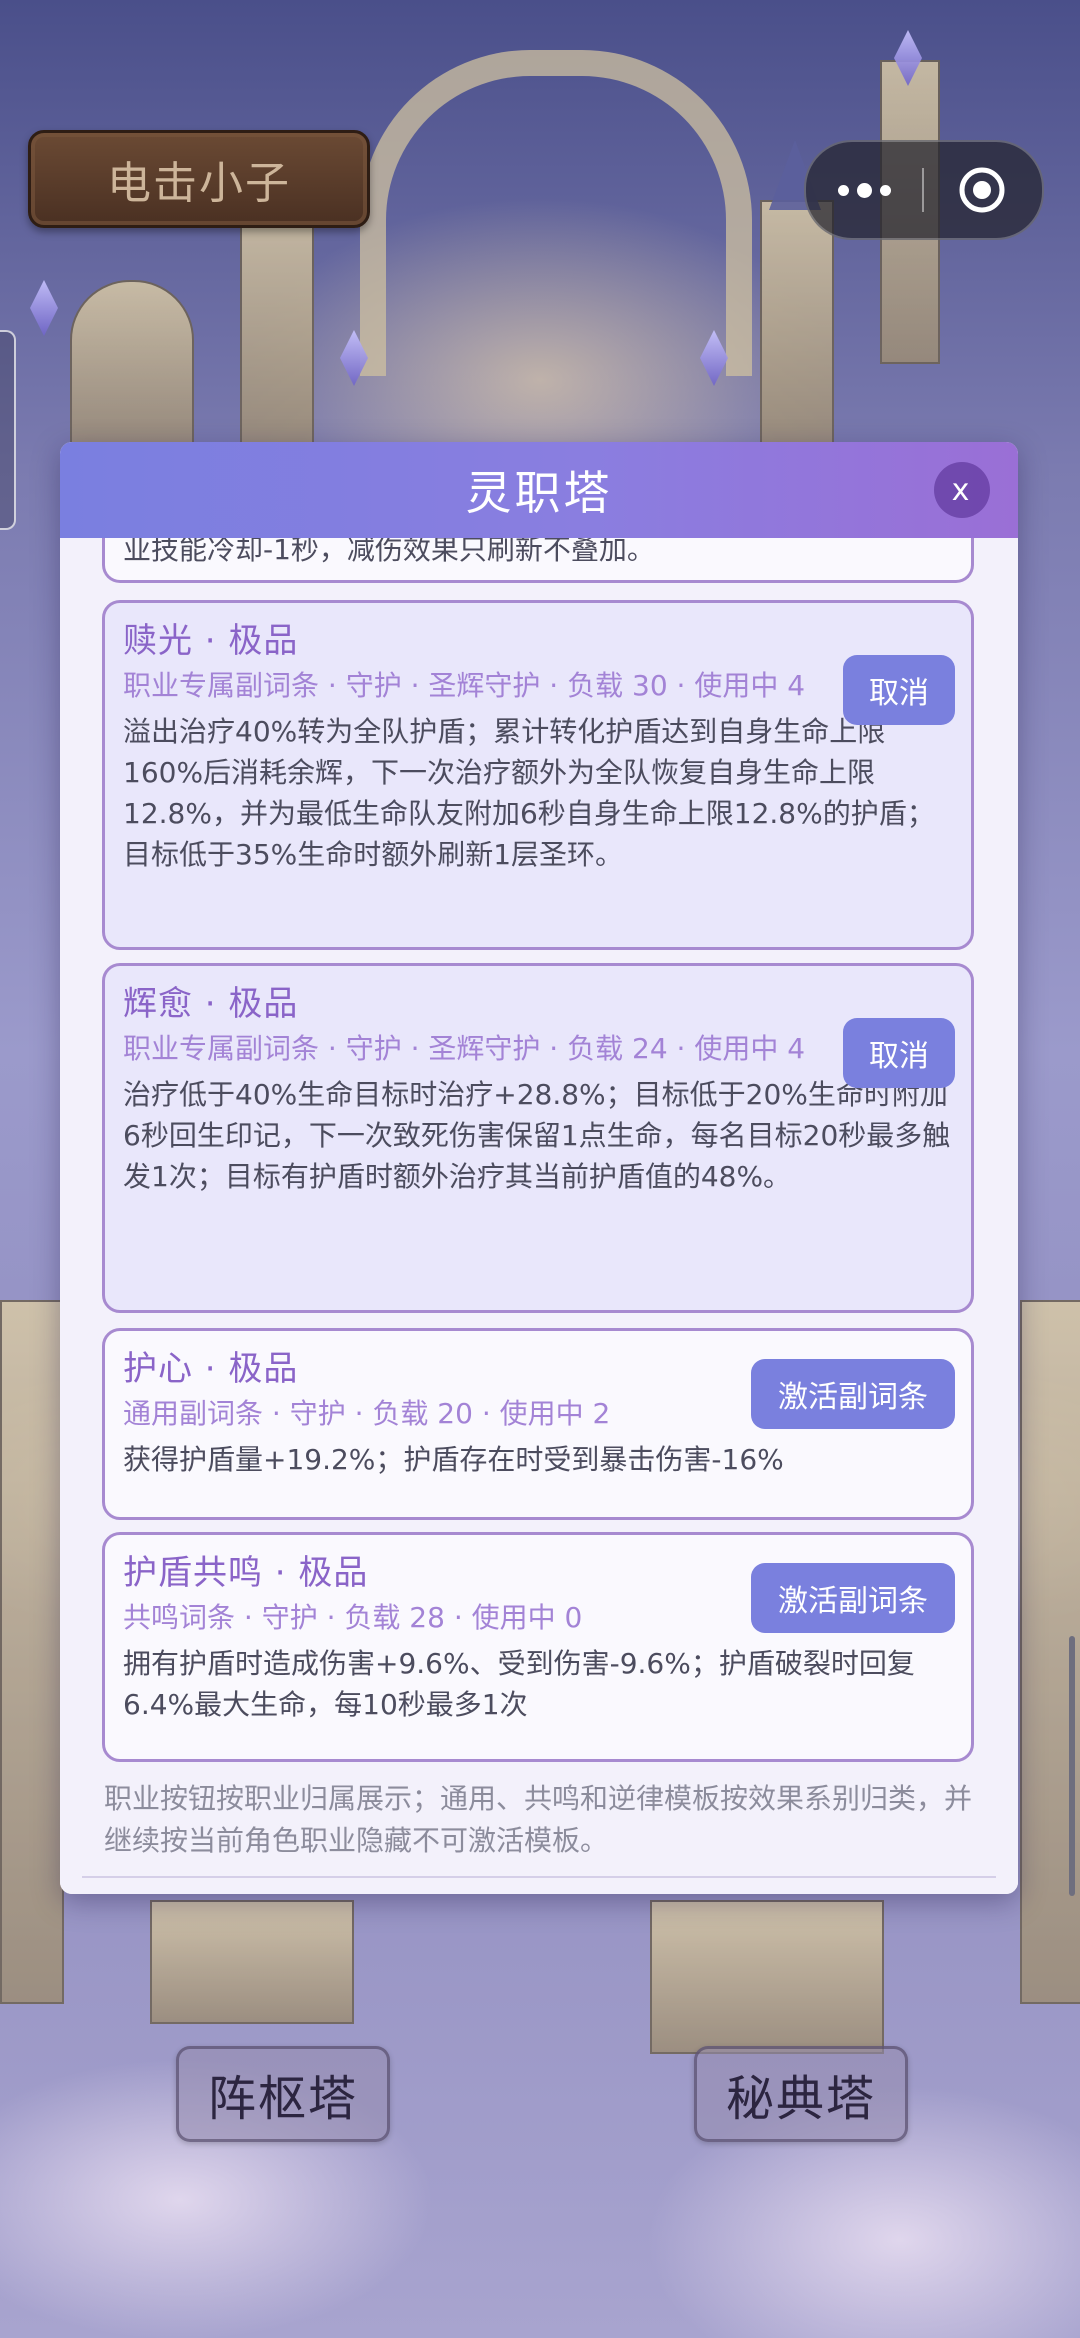 This screenshot has height=2338, width=1080. I want to click on scrollbar-thumb, so click(1072, 1766).